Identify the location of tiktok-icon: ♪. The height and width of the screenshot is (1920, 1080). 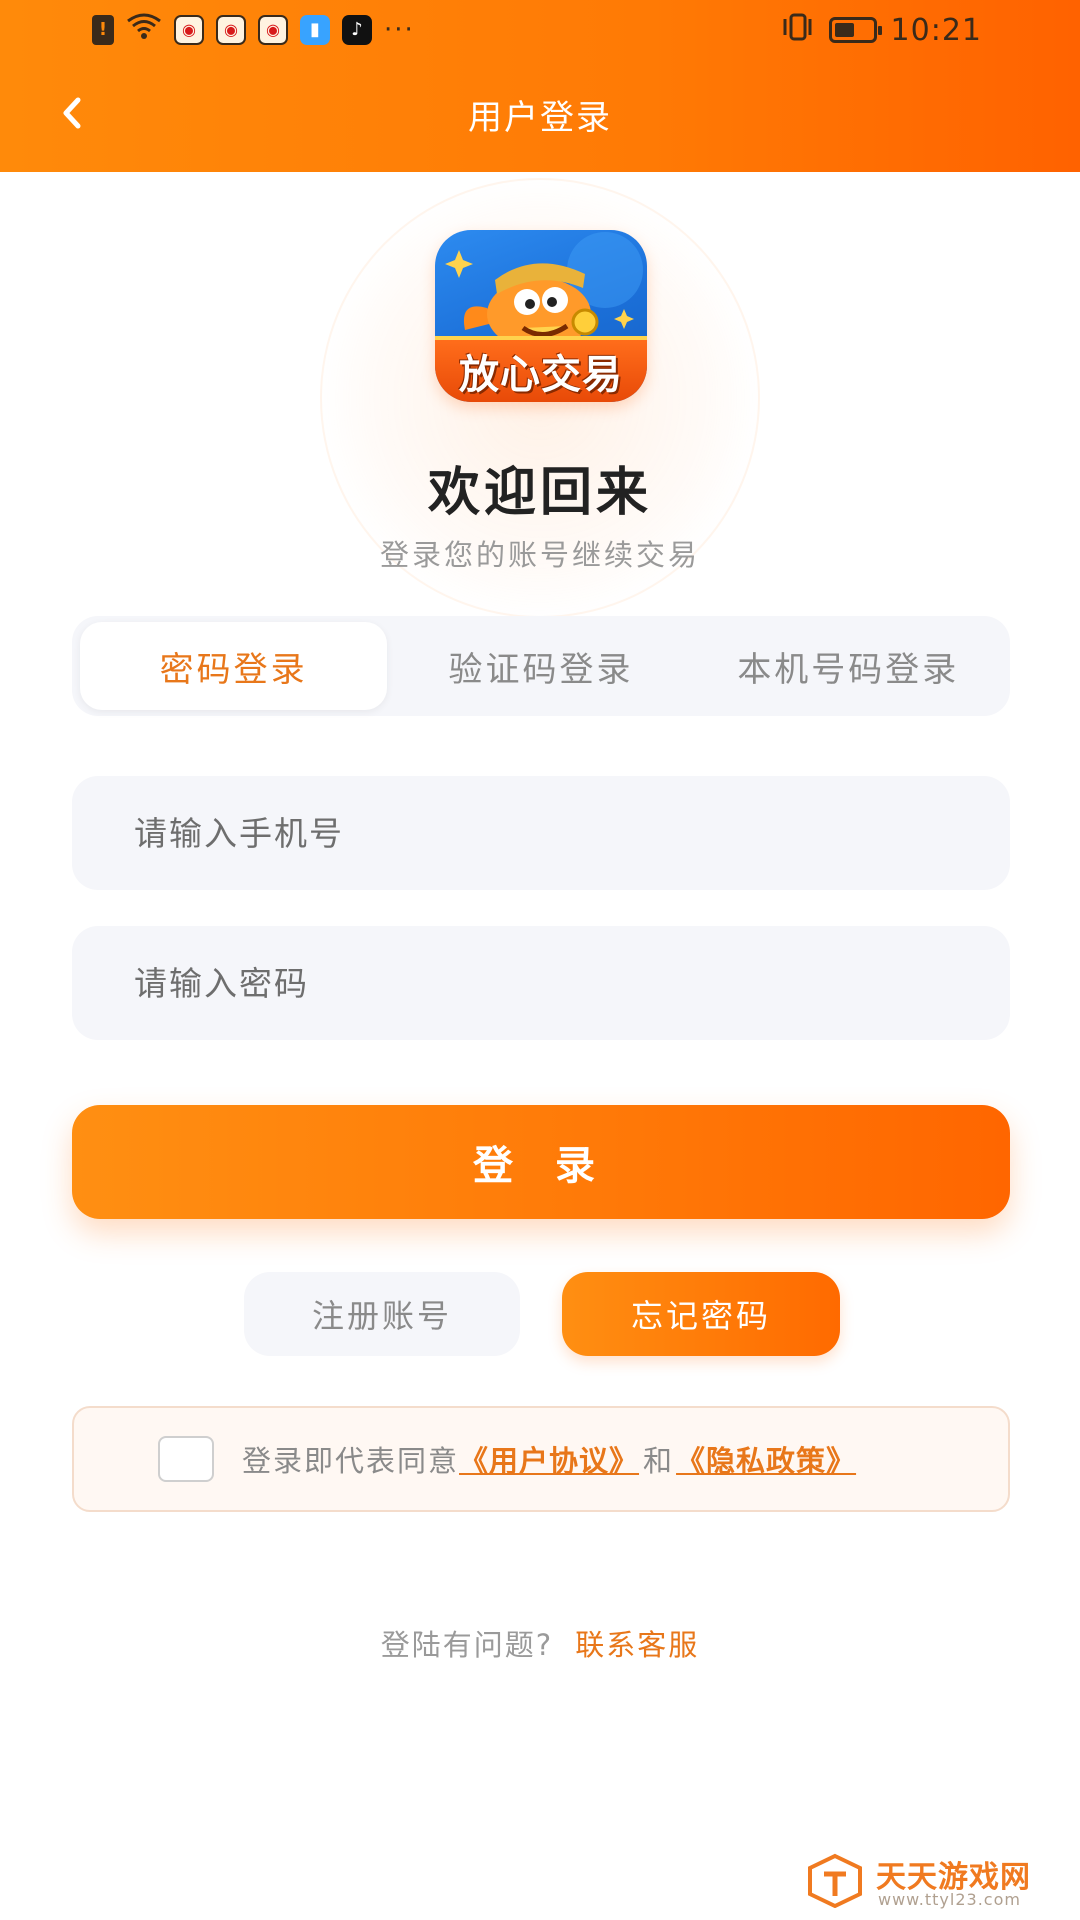
(357, 30).